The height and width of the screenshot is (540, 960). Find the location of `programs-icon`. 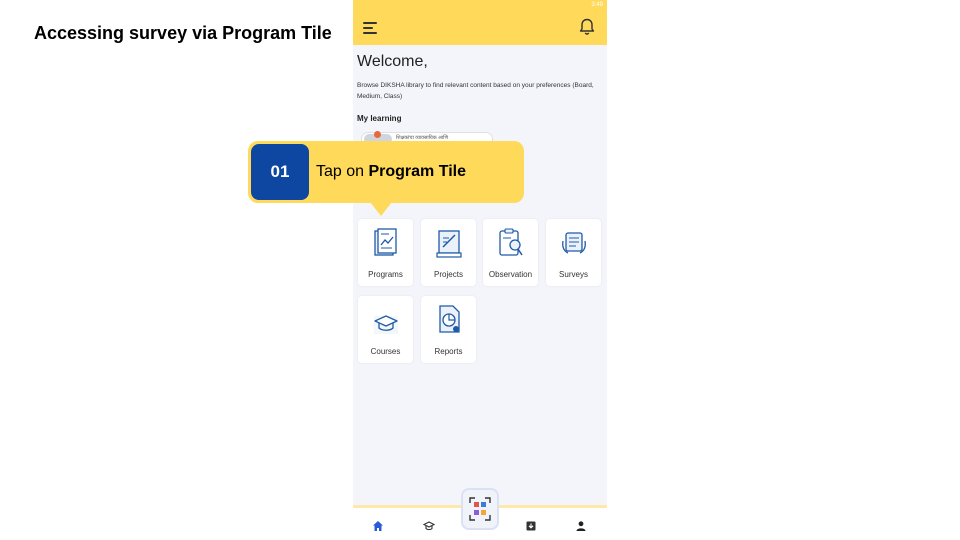

programs-icon is located at coordinates (385, 242).